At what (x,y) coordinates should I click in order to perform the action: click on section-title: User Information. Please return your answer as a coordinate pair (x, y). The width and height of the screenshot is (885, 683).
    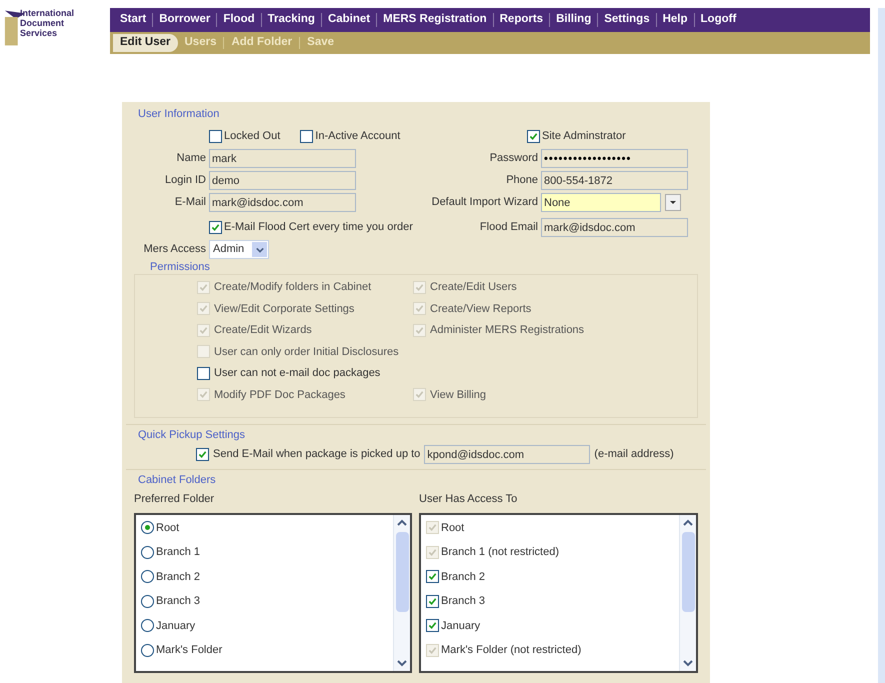
    Looking at the image, I should click on (179, 114).